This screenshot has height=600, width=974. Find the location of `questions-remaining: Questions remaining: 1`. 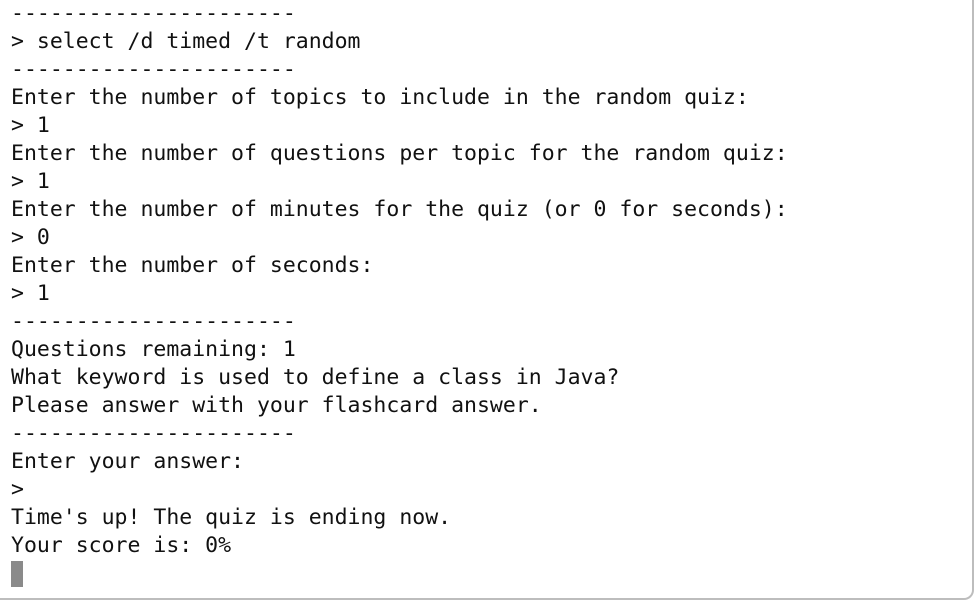

questions-remaining: Questions remaining: 1 is located at coordinates (153, 349).